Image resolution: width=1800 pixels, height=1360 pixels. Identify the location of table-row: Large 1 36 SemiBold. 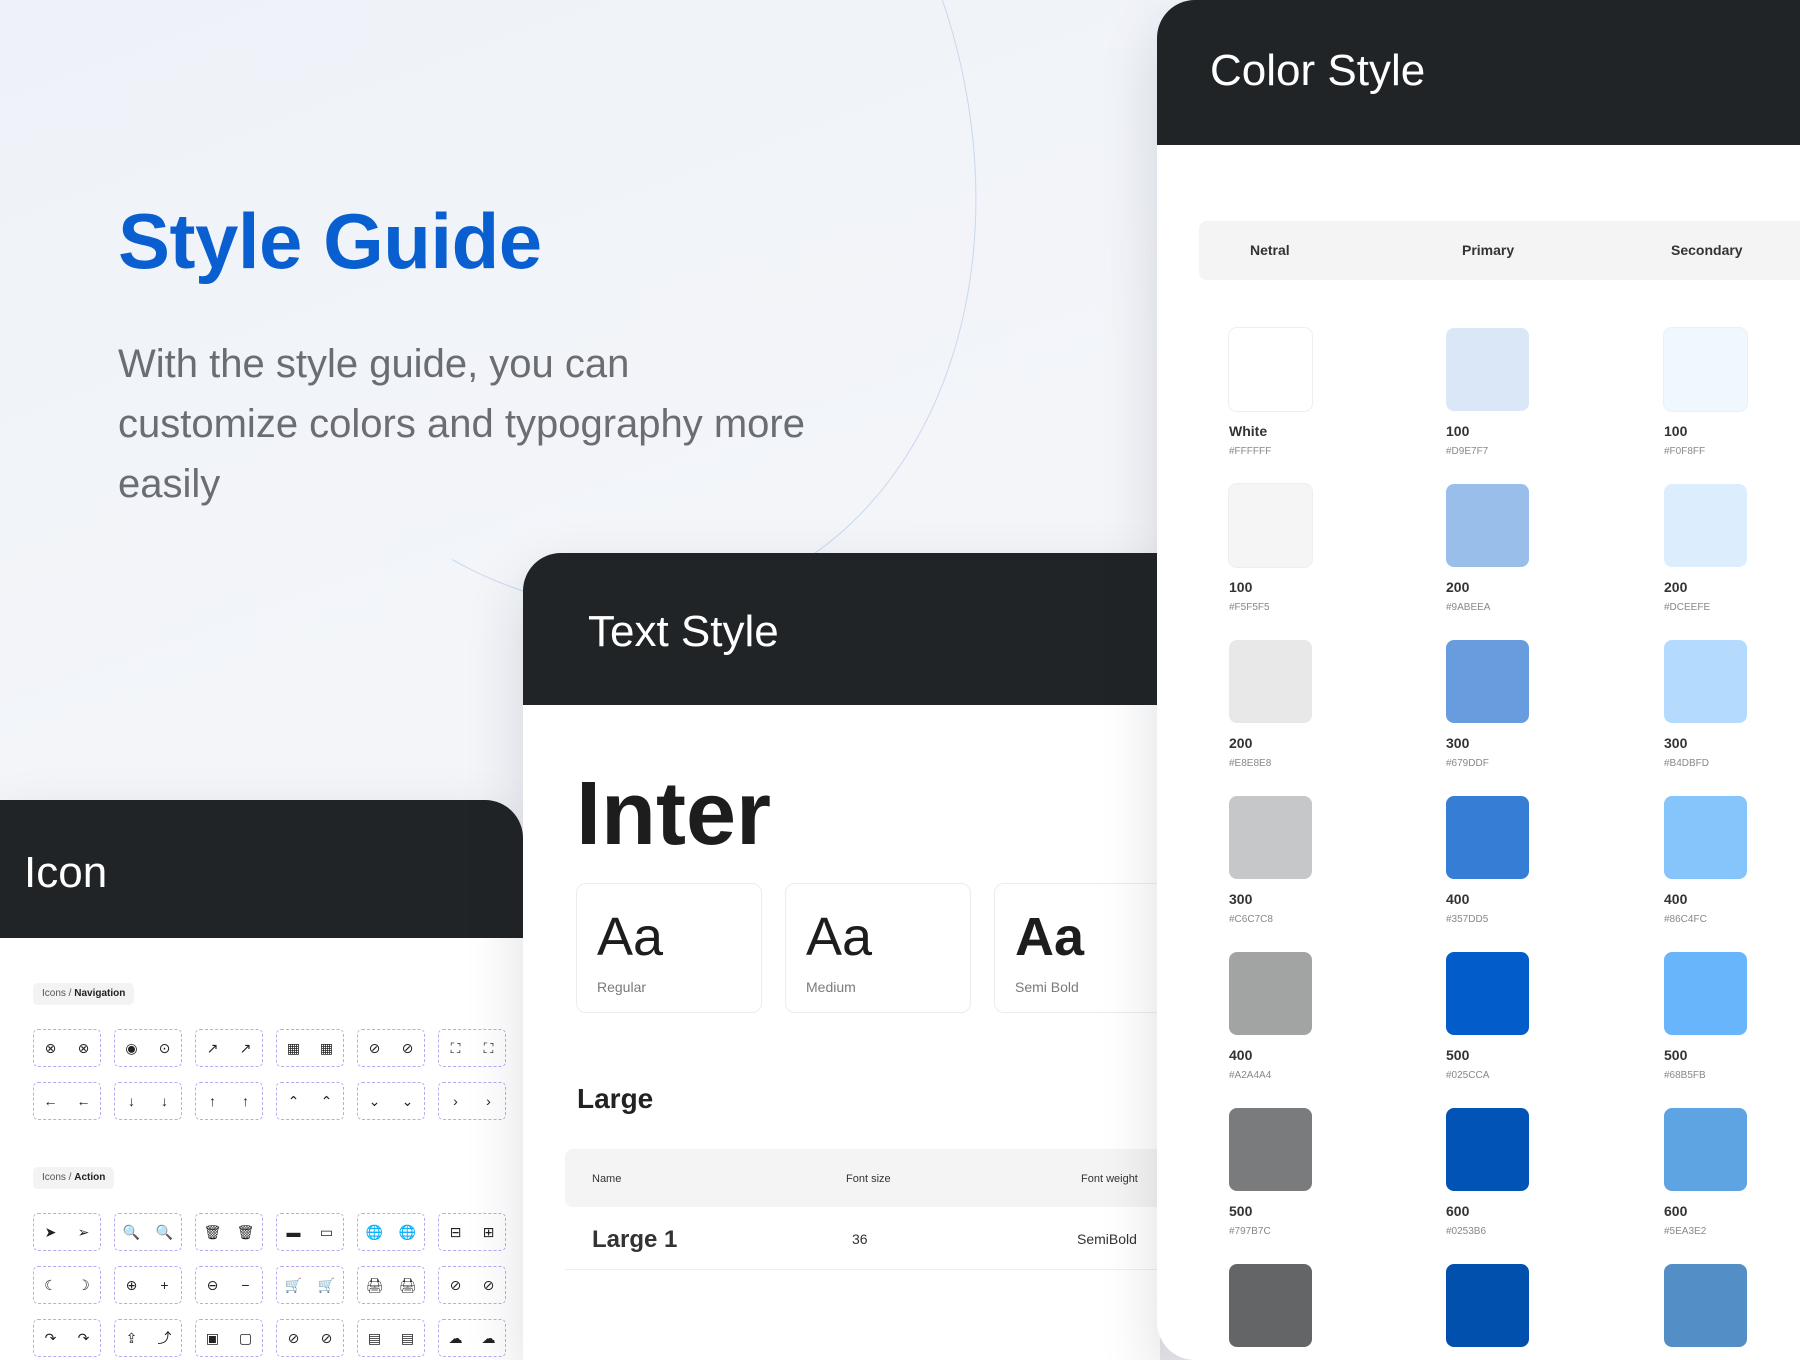
(862, 1239).